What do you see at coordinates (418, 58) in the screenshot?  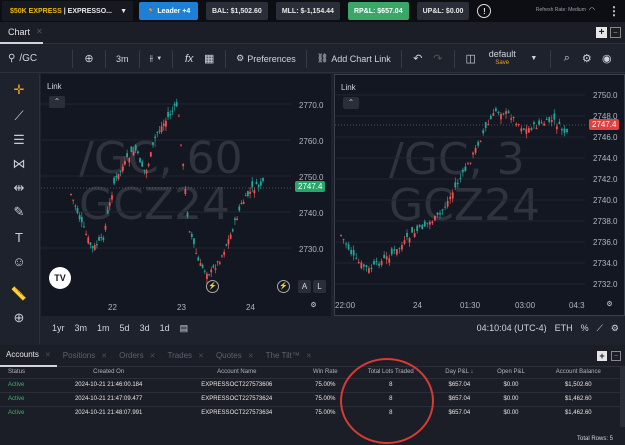 I see `undo-icon: ↶` at bounding box center [418, 58].